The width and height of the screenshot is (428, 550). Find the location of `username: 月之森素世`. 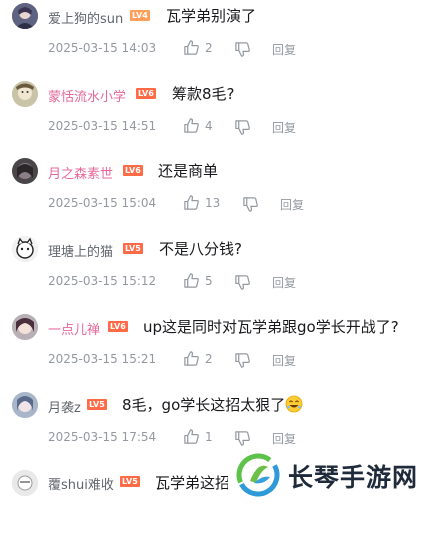

username: 月之森素世 is located at coordinates (80, 172).